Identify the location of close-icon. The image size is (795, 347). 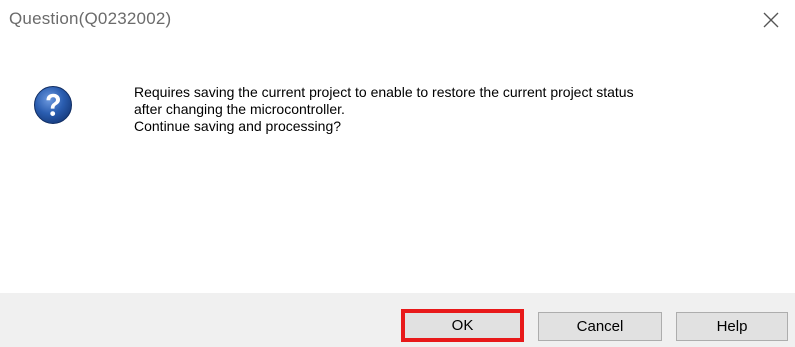
(771, 20).